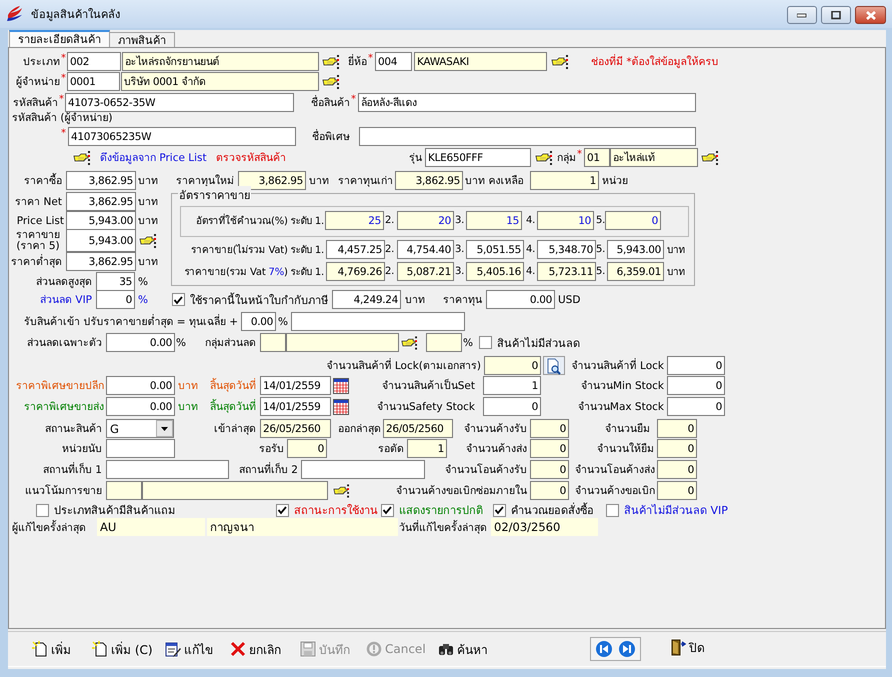 The height and width of the screenshot is (677, 892). Describe the element at coordinates (566, 249) in the screenshot. I see `text-field: 5,348.70` at that location.